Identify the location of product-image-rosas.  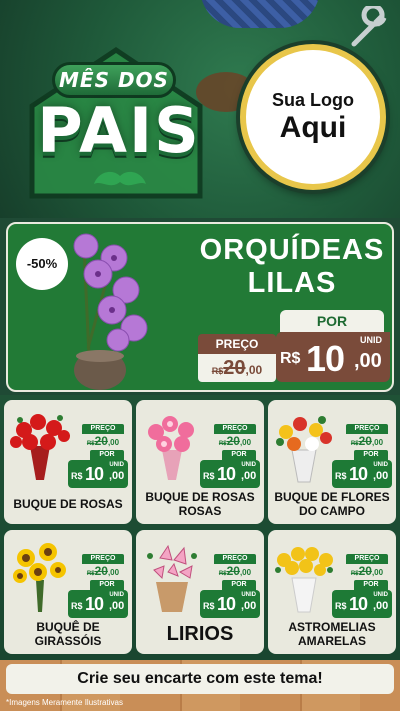
(40, 447).